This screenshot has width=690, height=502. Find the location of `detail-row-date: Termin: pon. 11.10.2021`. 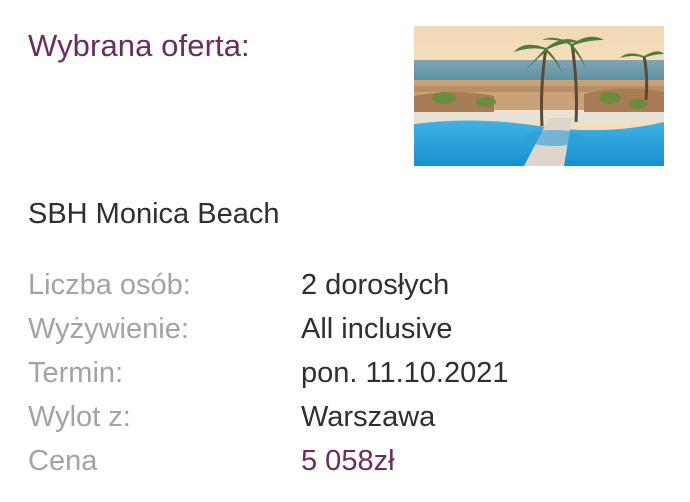

detail-row-date: Termin: pon. 11.10.2021 is located at coordinates (338, 373).